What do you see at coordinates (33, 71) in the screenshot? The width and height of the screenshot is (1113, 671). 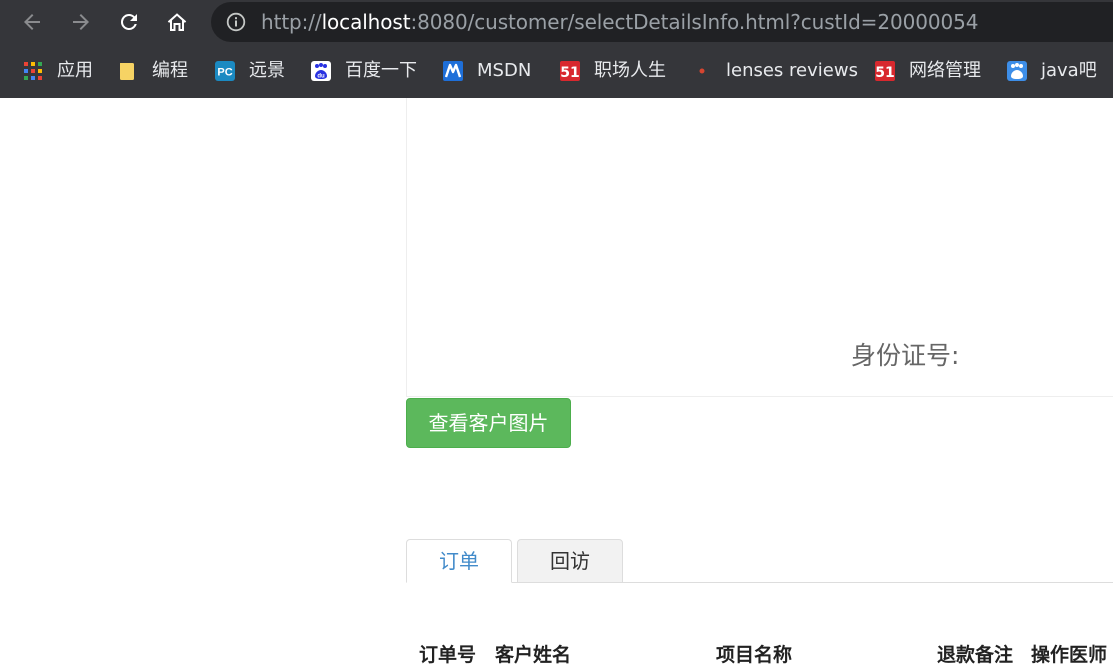 I see `apps-grid-icon` at bounding box center [33, 71].